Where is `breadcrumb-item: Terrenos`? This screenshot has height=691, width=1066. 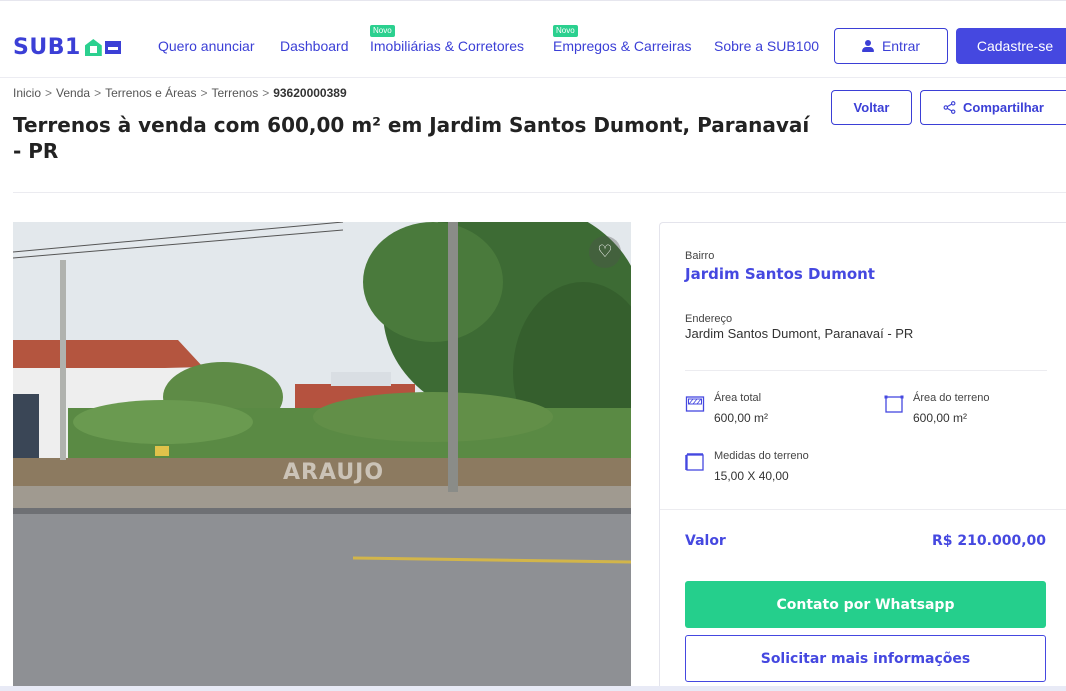 breadcrumb-item: Terrenos is located at coordinates (235, 93).